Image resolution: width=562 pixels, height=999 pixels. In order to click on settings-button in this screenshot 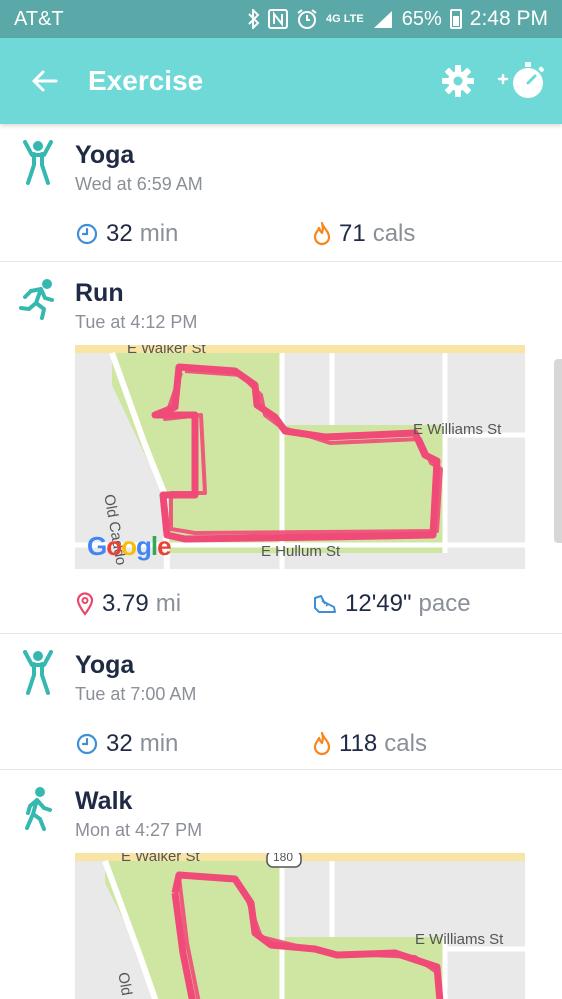, I will do `click(458, 81)`.